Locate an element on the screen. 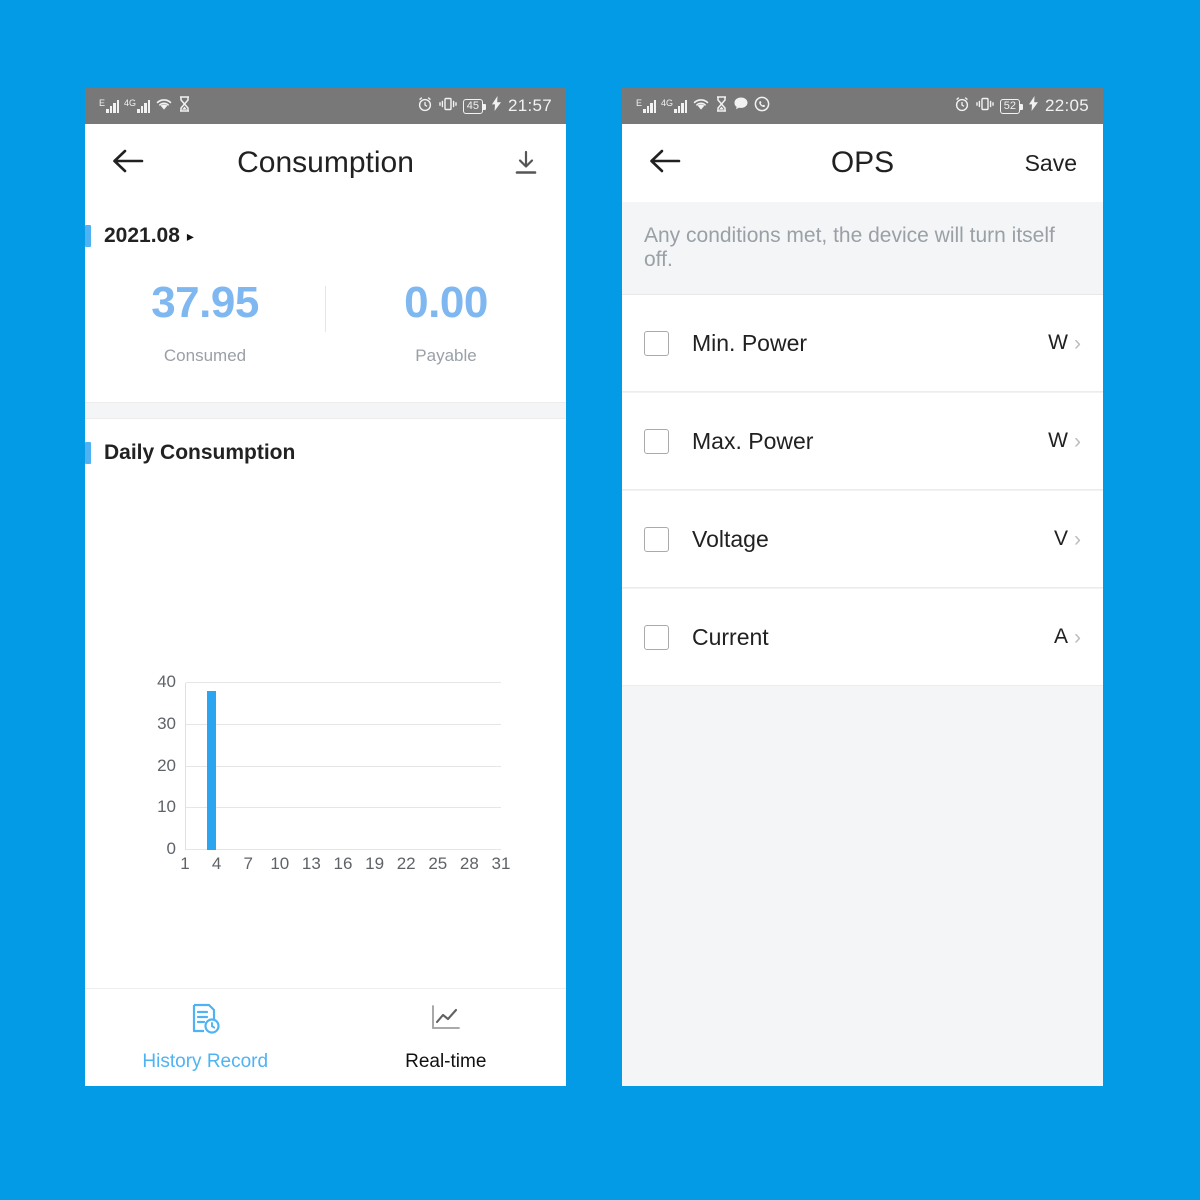 This screenshot has width=1200, height=1200. chart-x-tick-label: 31 is located at coordinates (501, 863).